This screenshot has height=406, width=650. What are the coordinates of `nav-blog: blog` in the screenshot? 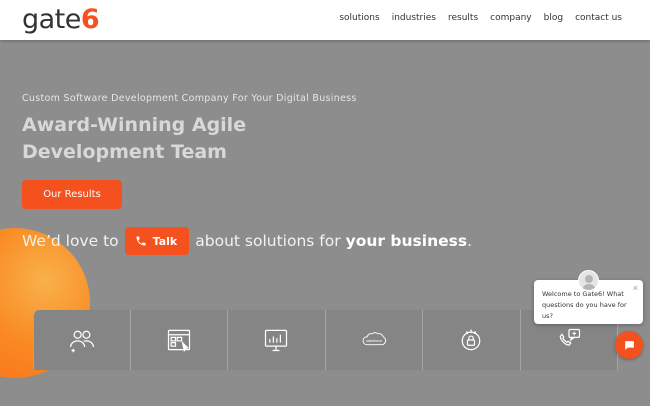 It's located at (553, 18).